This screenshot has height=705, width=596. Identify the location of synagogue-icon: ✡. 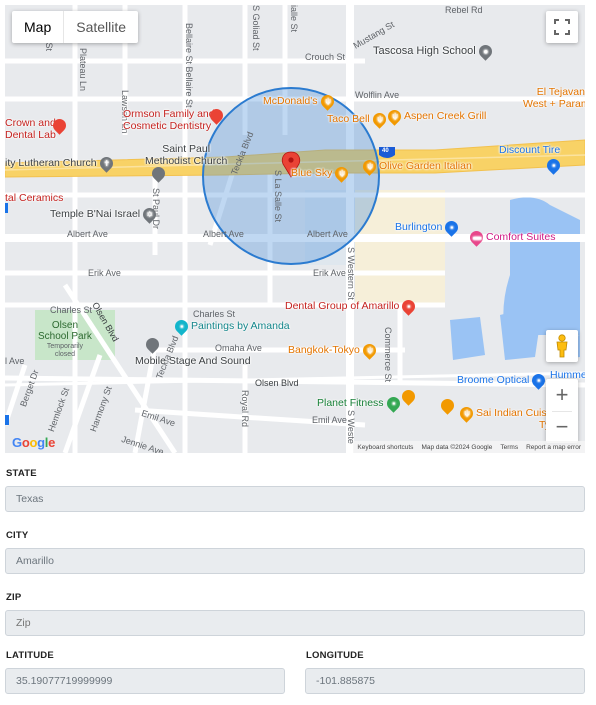
(149, 214).